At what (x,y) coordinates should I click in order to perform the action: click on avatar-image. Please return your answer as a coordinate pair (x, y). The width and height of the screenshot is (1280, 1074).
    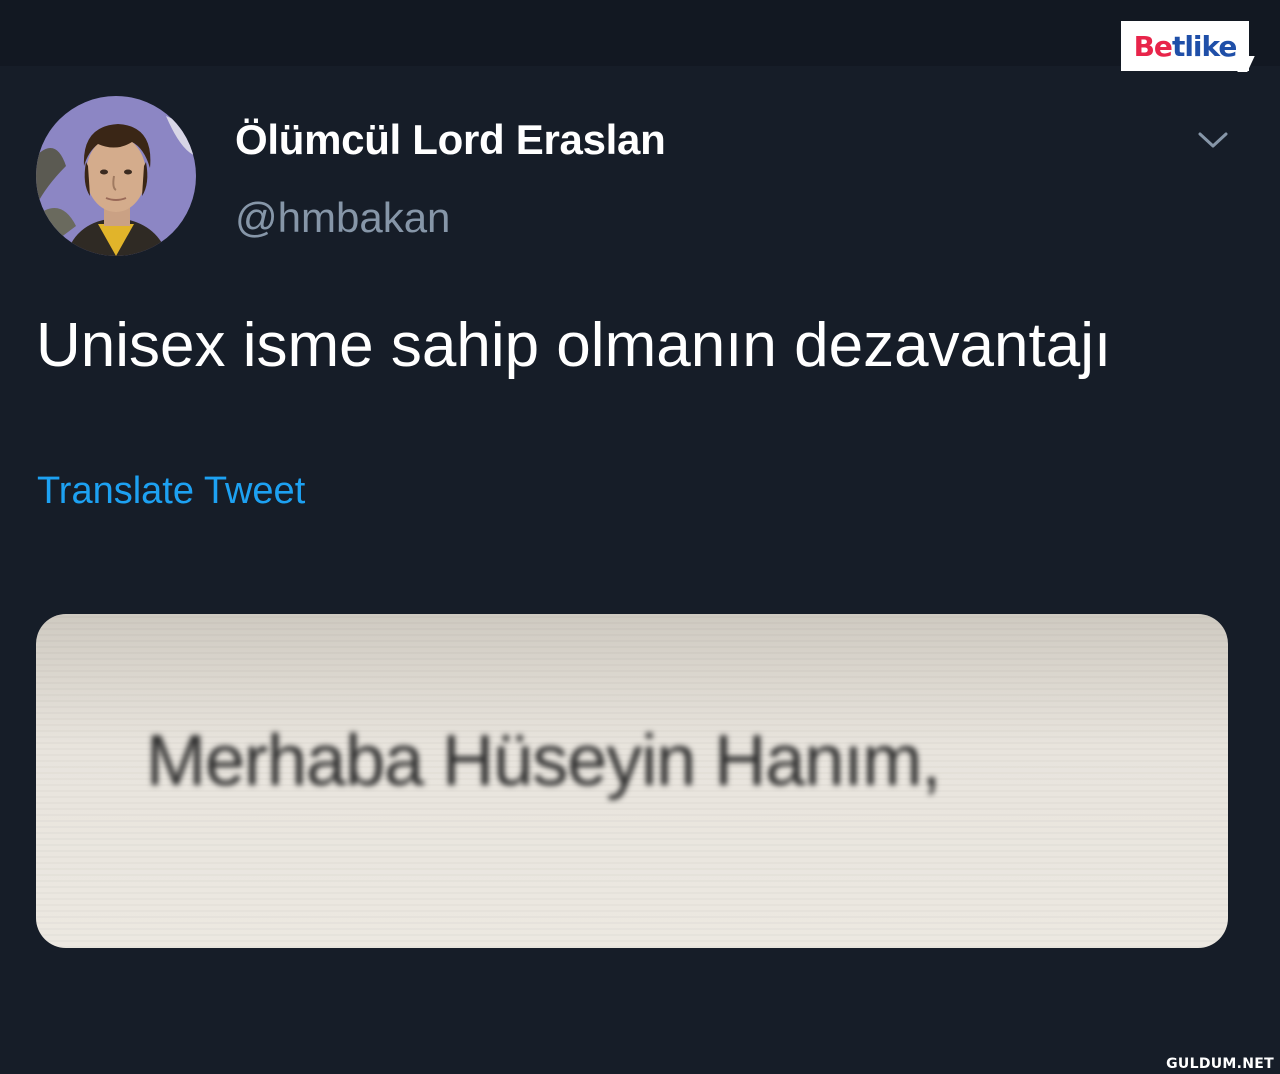
    Looking at the image, I should click on (116, 176).